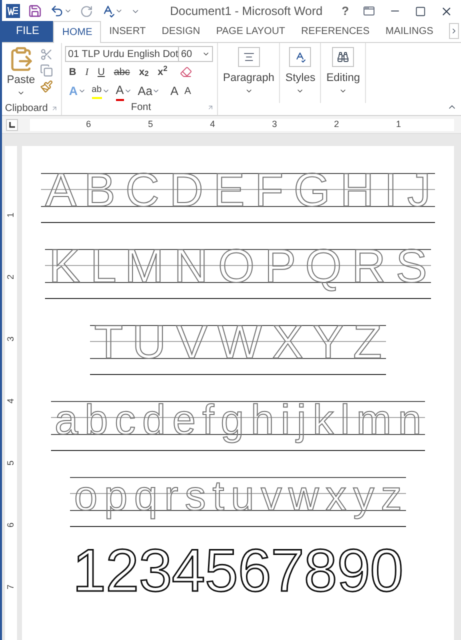  I want to click on ribbon-tab: DESIGN, so click(181, 31).